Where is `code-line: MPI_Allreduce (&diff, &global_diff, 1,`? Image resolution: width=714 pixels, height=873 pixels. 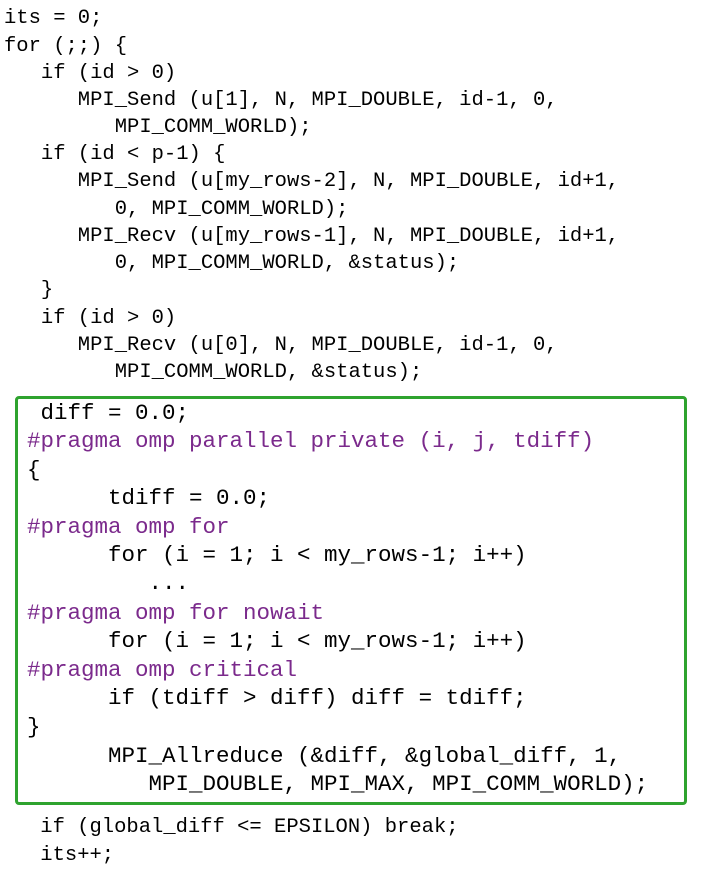 code-line: MPI_Allreduce (&diff, &global_diff, 1, is located at coordinates (324, 756).